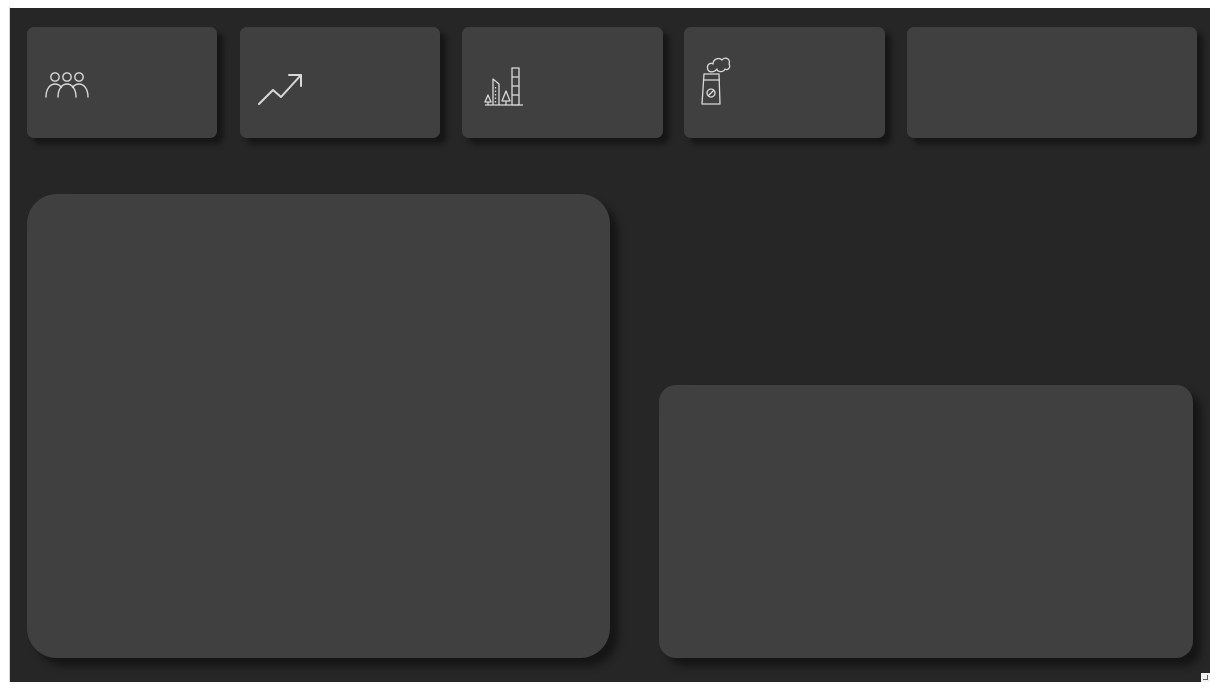 This screenshot has height=691, width=1218. Describe the element at coordinates (67, 85) in the screenshot. I see `people-icon` at that location.